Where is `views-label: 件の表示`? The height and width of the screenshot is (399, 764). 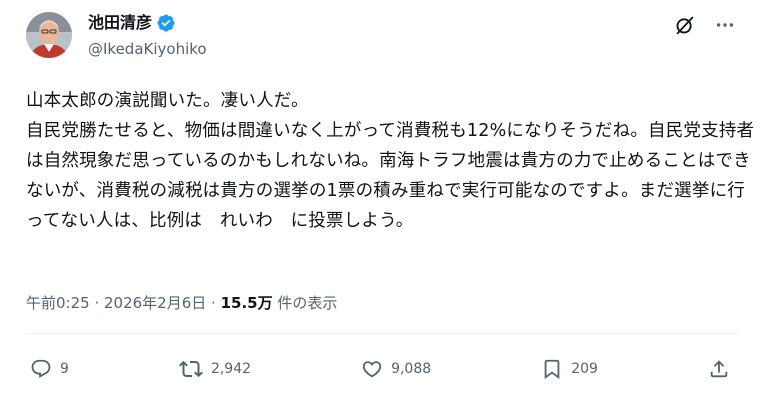
views-label: 件の表示 is located at coordinates (305, 303).